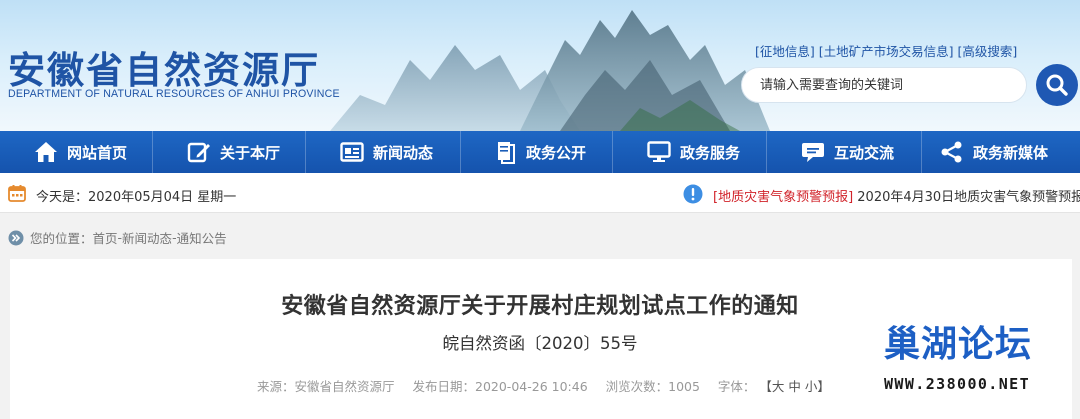 The height and width of the screenshot is (419, 1080). I want to click on nav-item-interaction: 互动交流, so click(844, 152).